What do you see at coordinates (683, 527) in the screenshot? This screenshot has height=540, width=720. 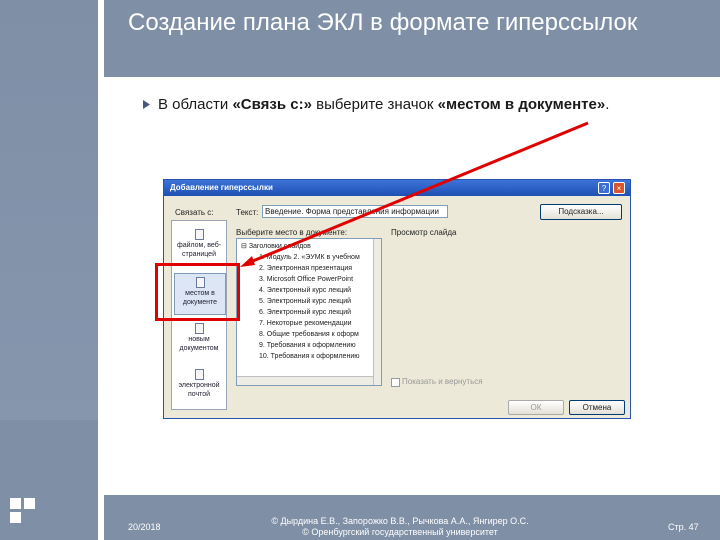 I see `footer-page-number: Стр. 47` at bounding box center [683, 527].